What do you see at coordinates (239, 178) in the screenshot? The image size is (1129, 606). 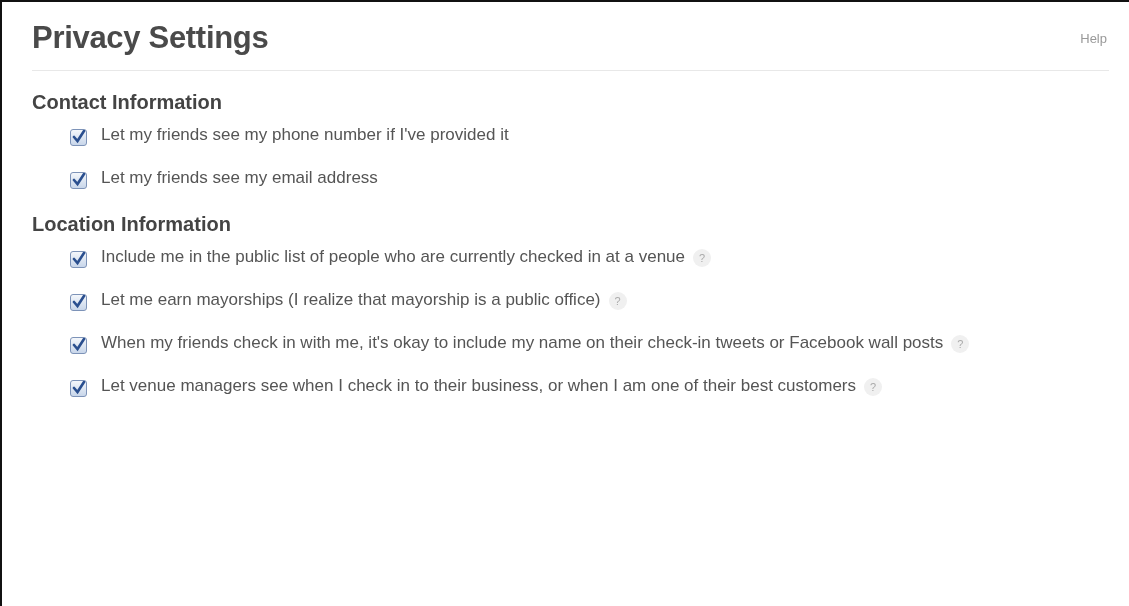 I see `option-label: Let my friends see my email address` at bounding box center [239, 178].